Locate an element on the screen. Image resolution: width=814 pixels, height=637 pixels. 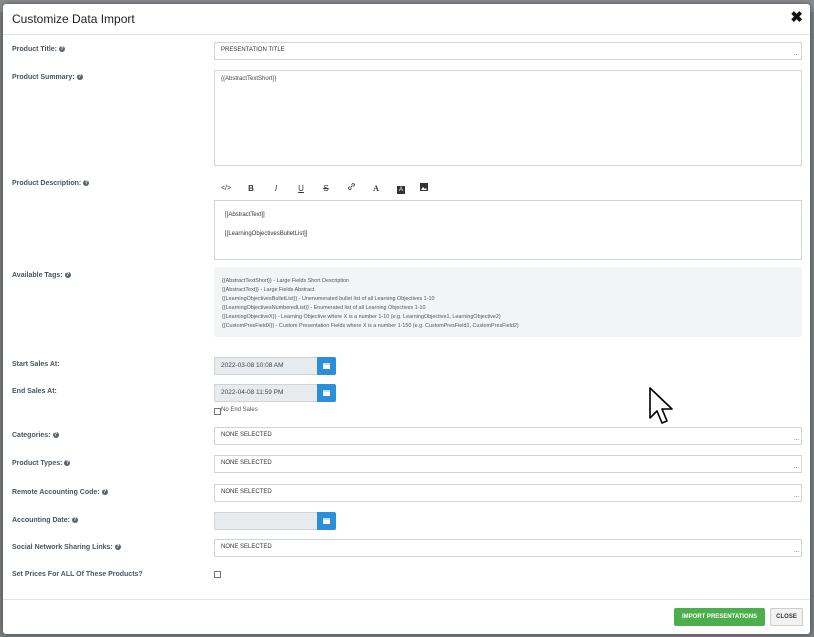
product-description-label: Product Description:? is located at coordinates (51, 183).